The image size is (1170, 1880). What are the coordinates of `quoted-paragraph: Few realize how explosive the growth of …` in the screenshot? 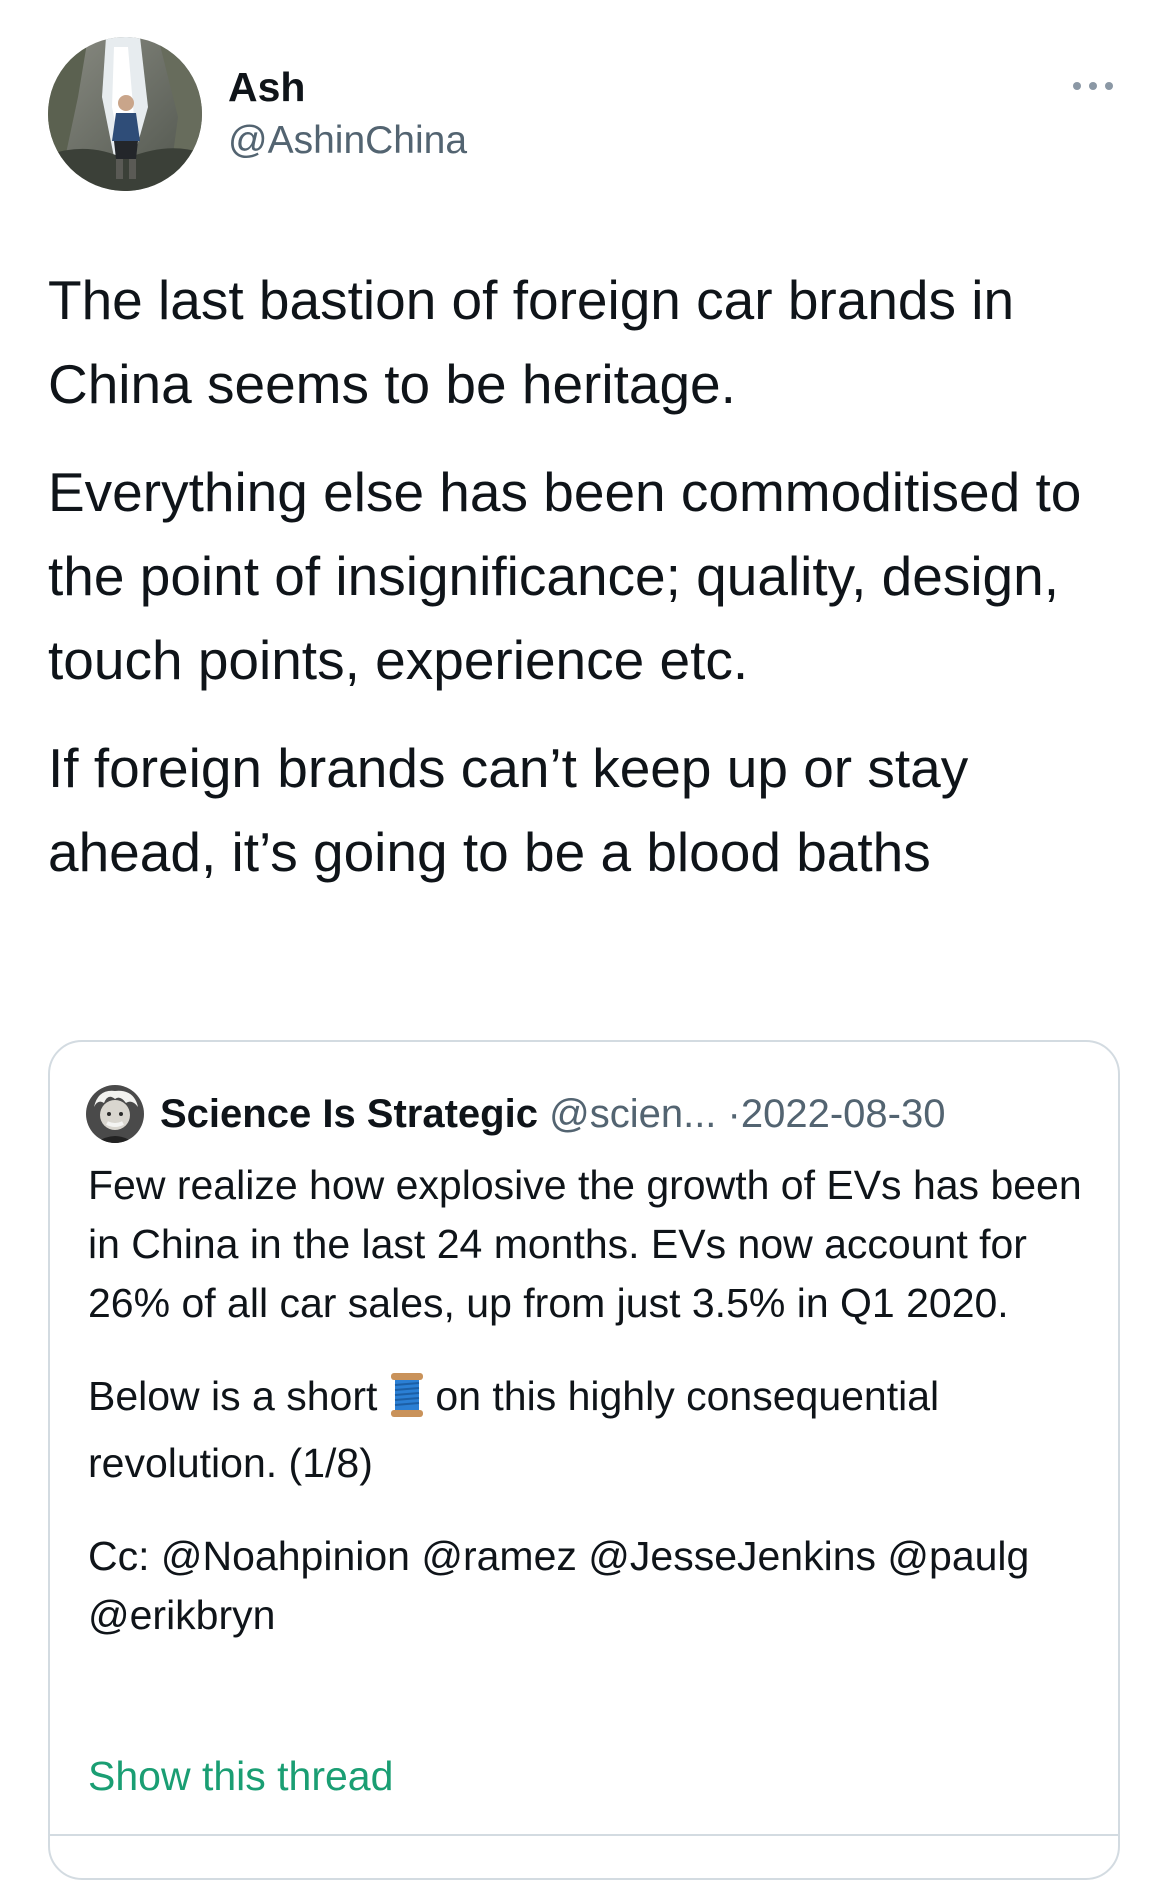 It's located at (585, 1244).